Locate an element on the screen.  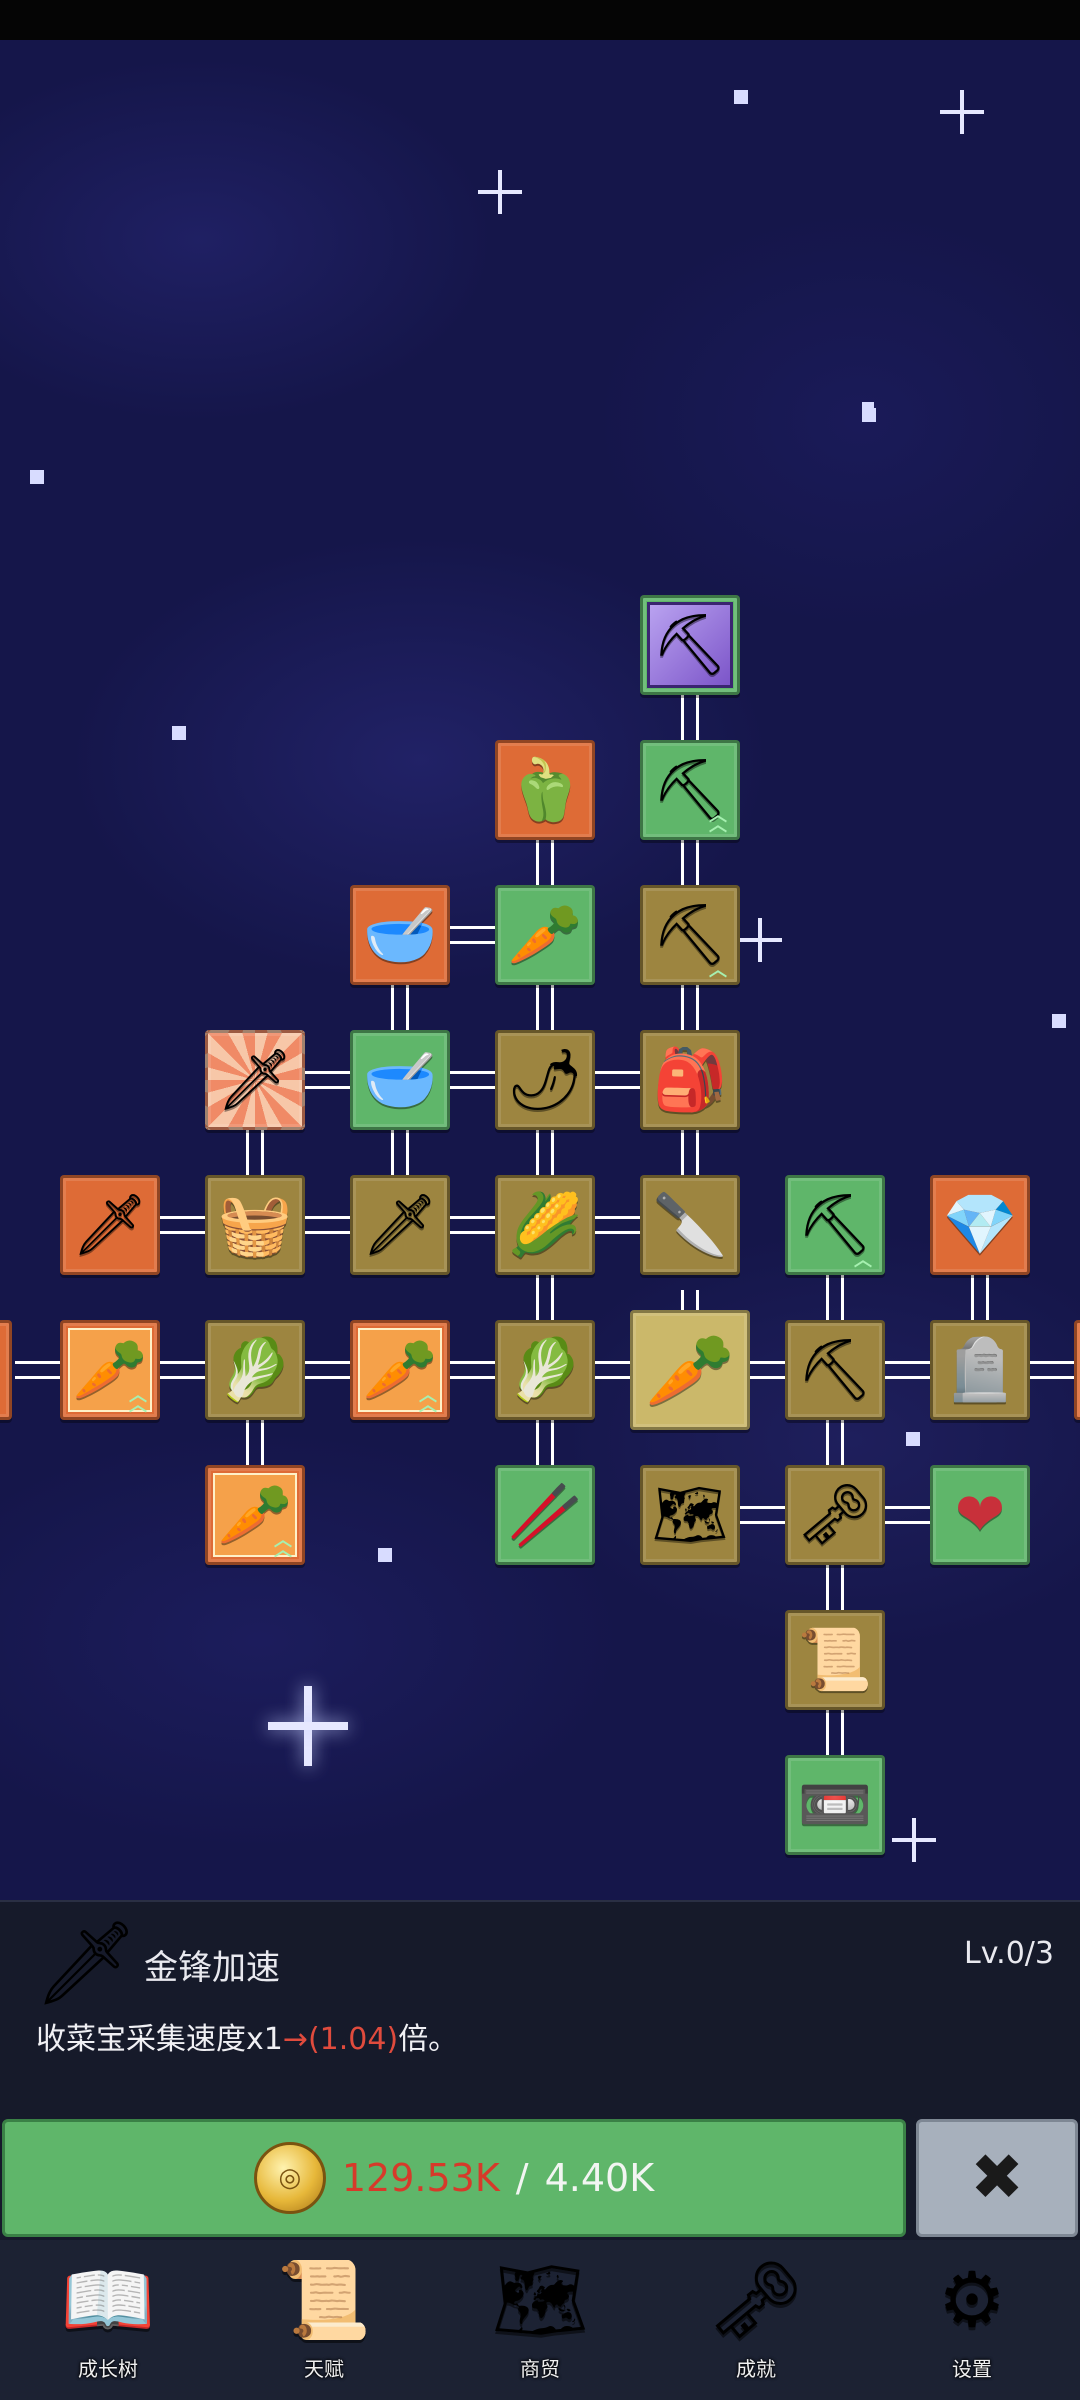
nav-label: 成长树 is located at coordinates (108, 2369).